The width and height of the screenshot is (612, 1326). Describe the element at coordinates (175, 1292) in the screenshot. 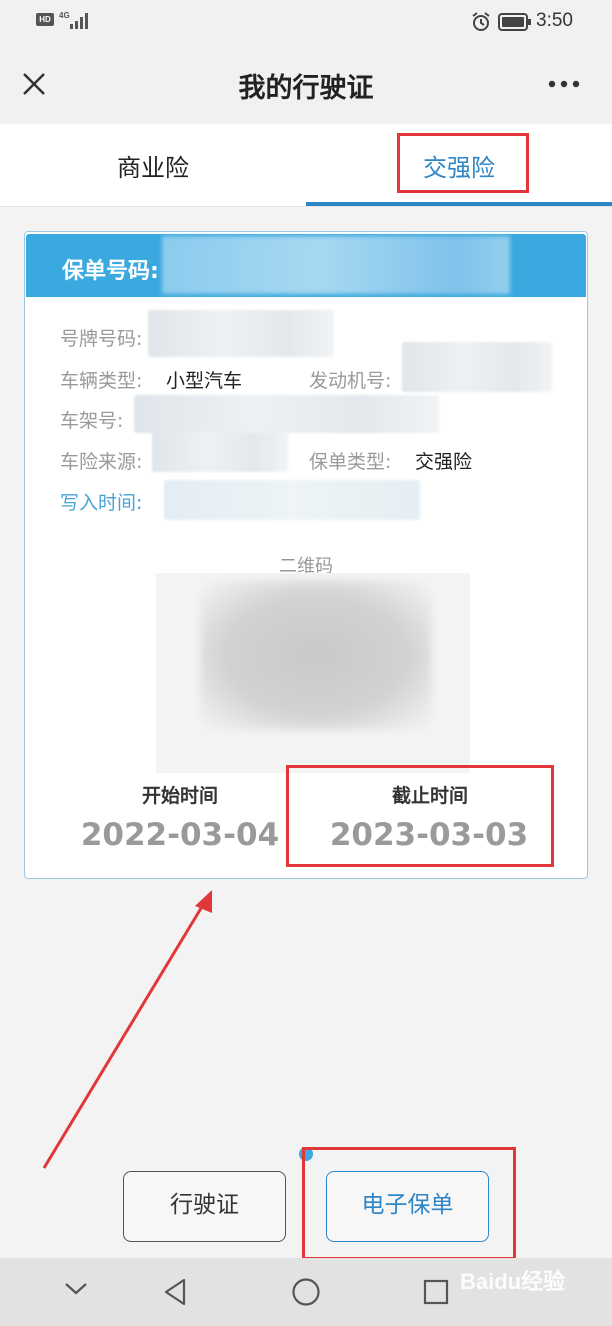

I see `back-icon` at that location.